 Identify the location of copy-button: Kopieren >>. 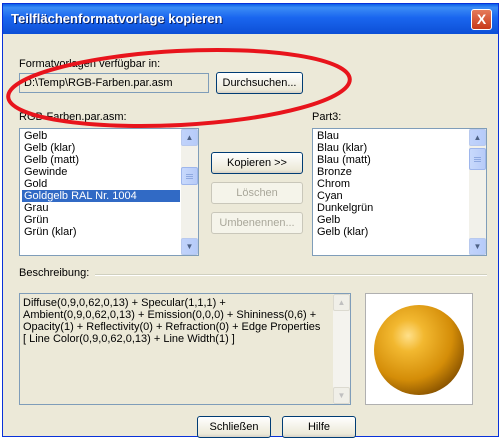
(257, 163).